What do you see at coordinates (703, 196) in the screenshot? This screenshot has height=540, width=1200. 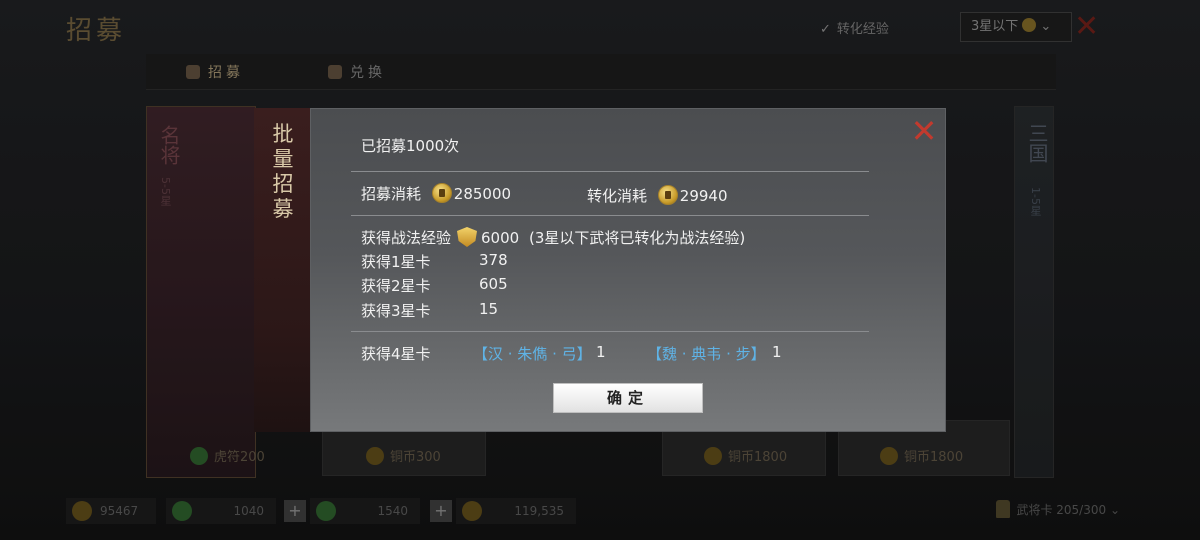 I see `convert-cost-value: 29940` at bounding box center [703, 196].